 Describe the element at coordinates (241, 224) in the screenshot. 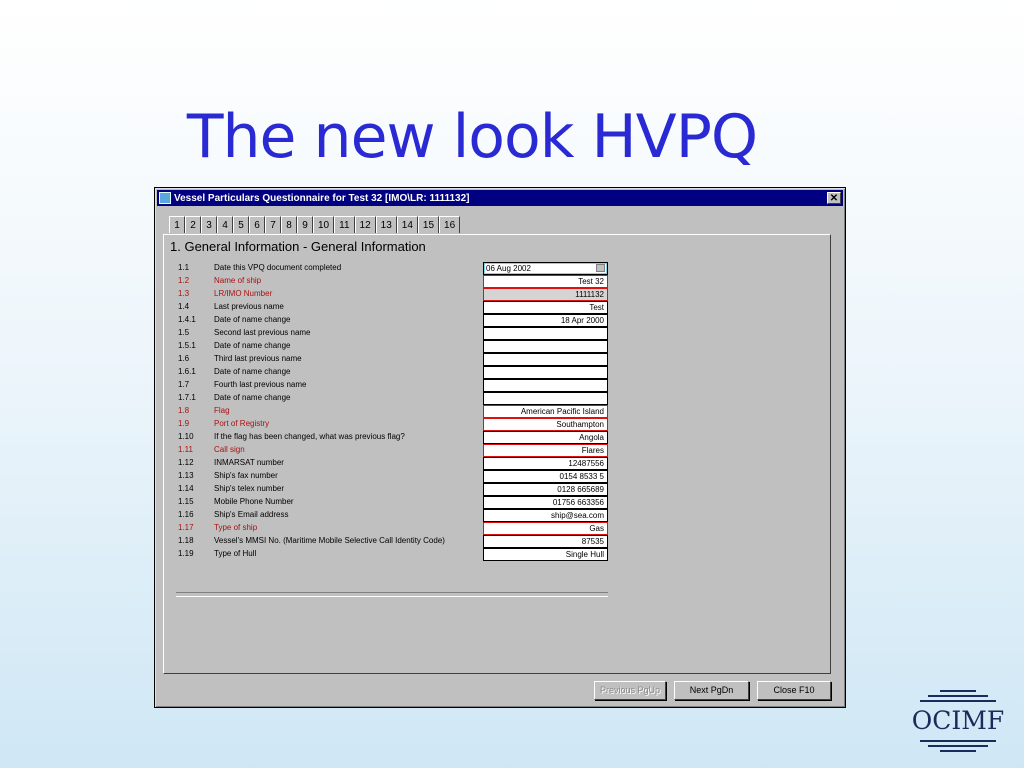

I see `tab-5: 5` at that location.